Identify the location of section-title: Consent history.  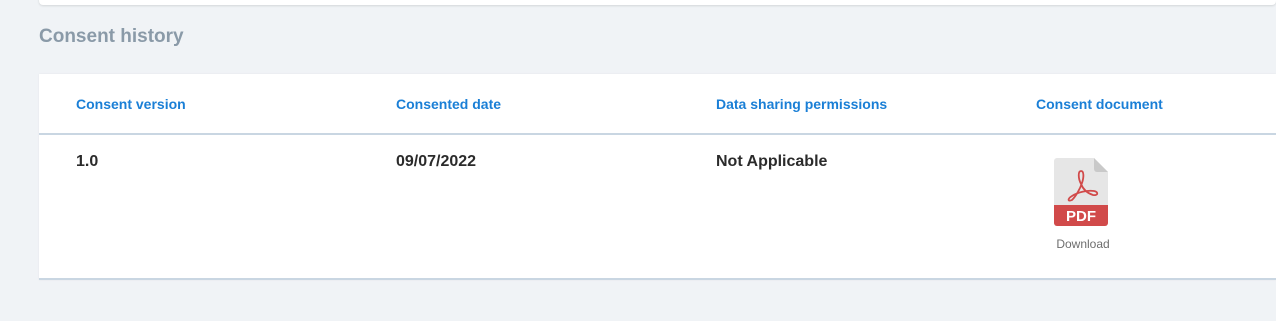
(111, 36).